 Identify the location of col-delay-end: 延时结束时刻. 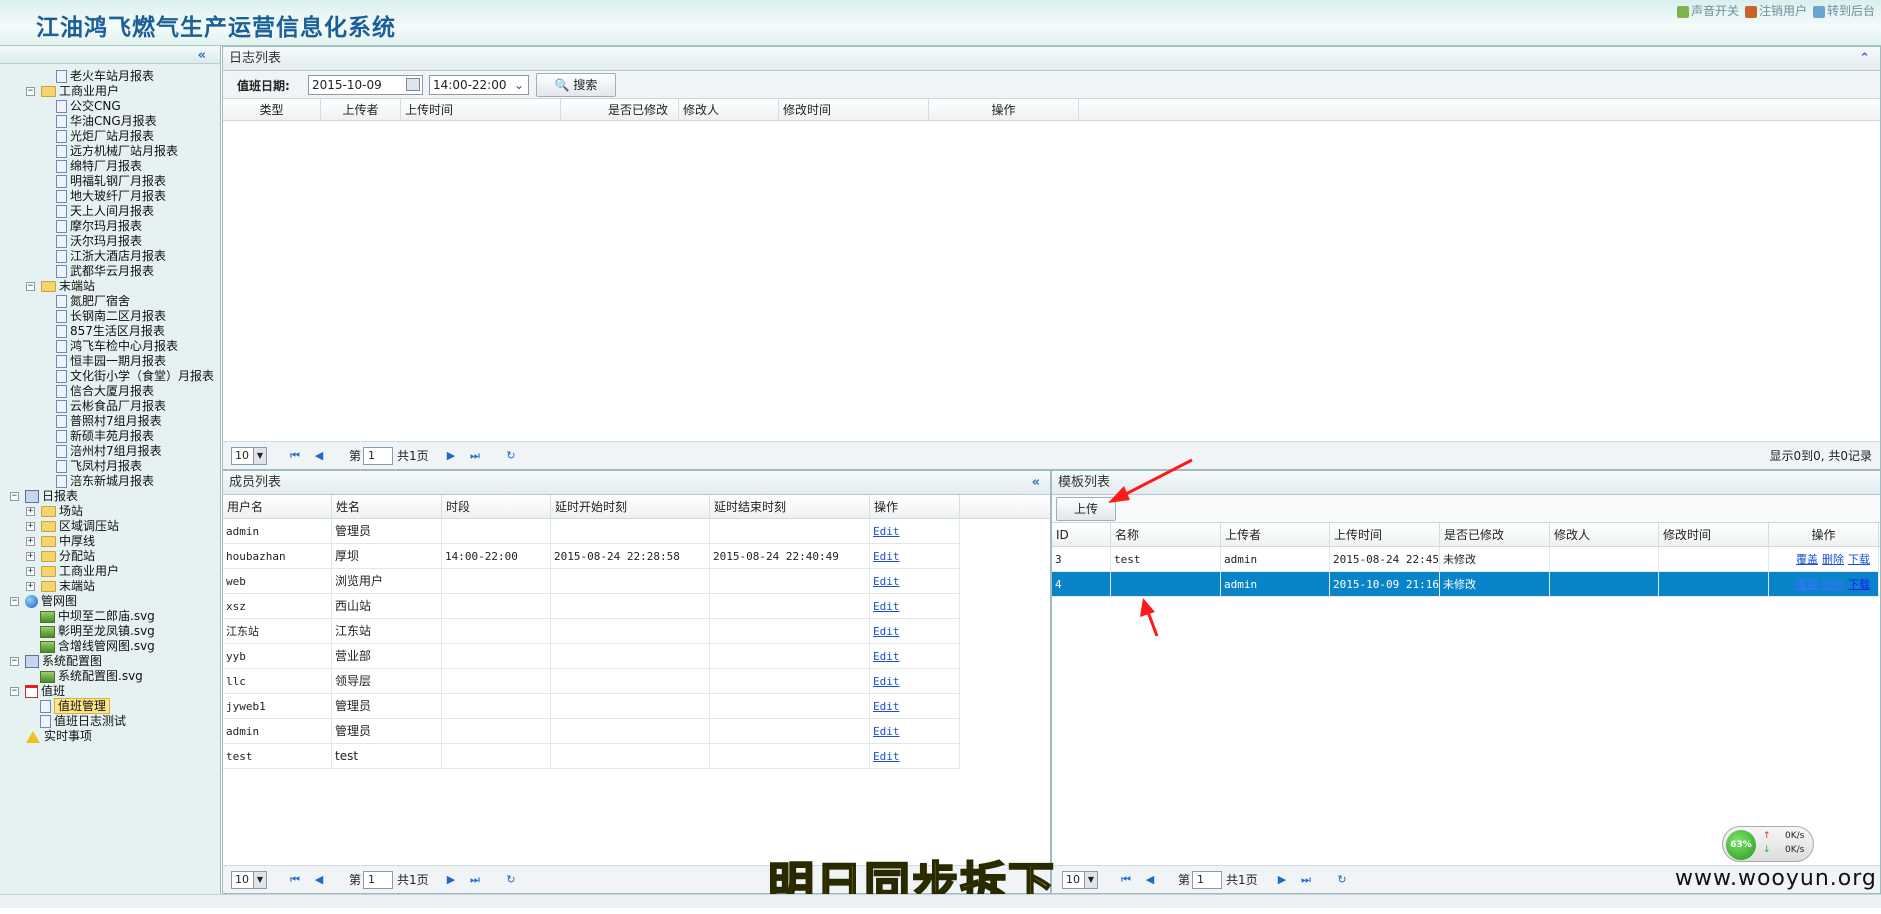
(790, 507).